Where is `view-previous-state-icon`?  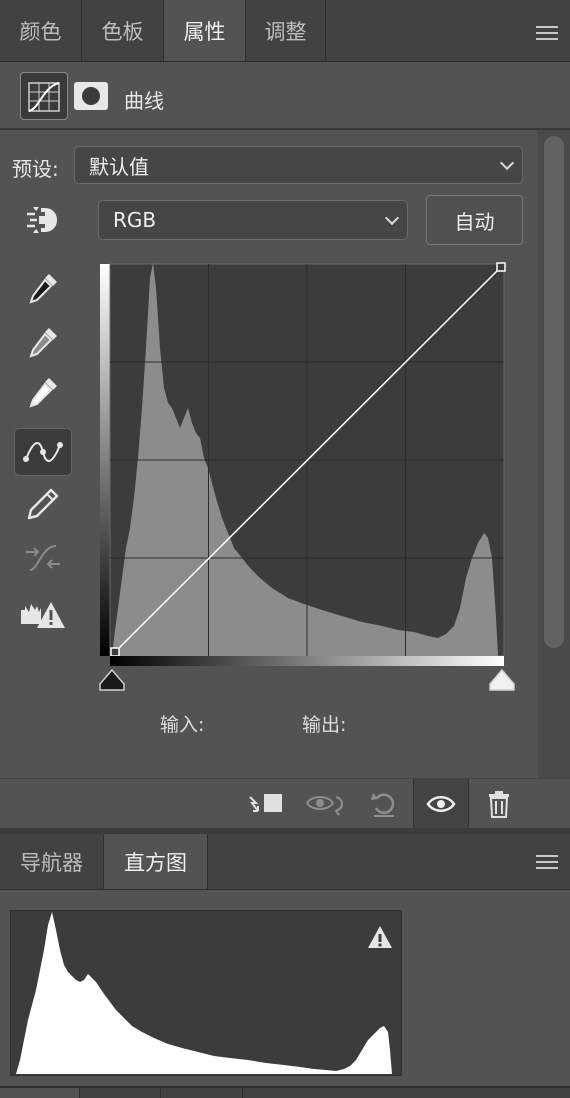 view-previous-state-icon is located at coordinates (324, 806).